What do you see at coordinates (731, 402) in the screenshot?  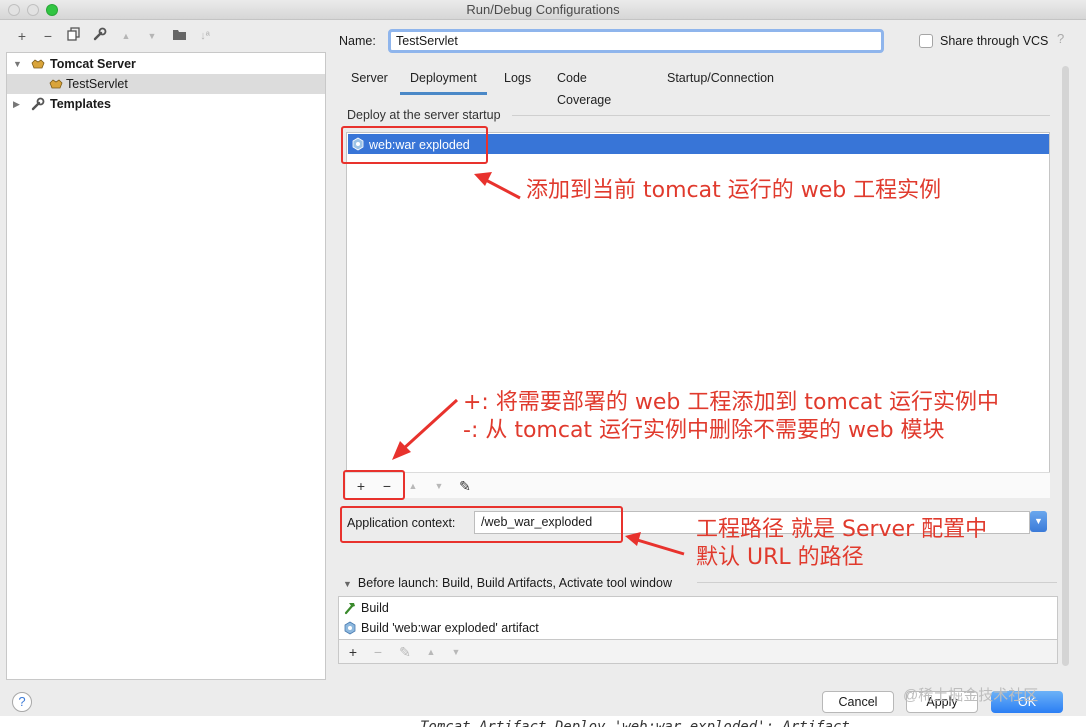 I see `annotation-note-add: +: 将需要部署的 web 工程添加到 tomcat 运行实例中` at bounding box center [731, 402].